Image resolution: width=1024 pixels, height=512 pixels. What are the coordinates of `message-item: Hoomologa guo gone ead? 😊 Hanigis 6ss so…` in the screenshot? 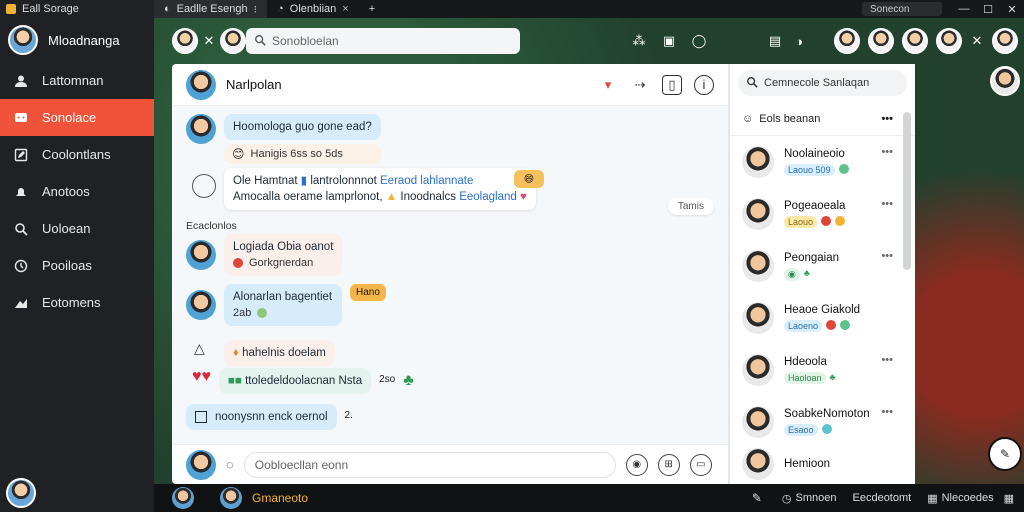 It's located at (283, 139).